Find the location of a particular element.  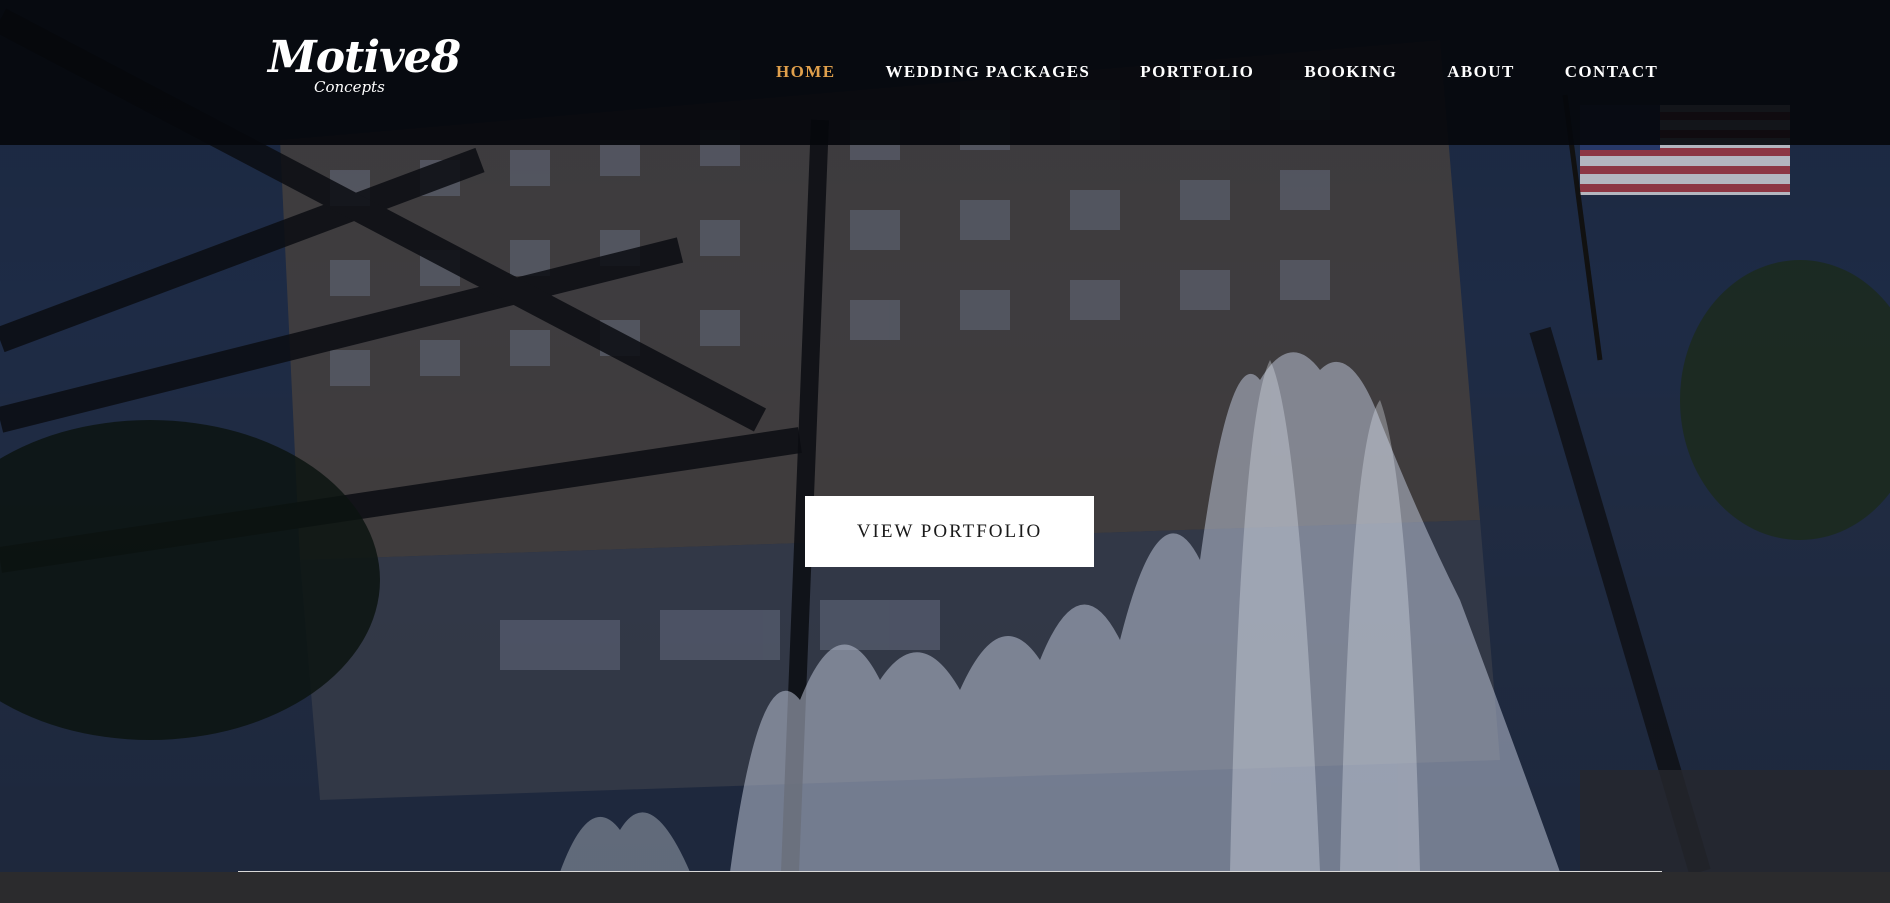

nav-item-contact: CONTACT is located at coordinates (1612, 72).